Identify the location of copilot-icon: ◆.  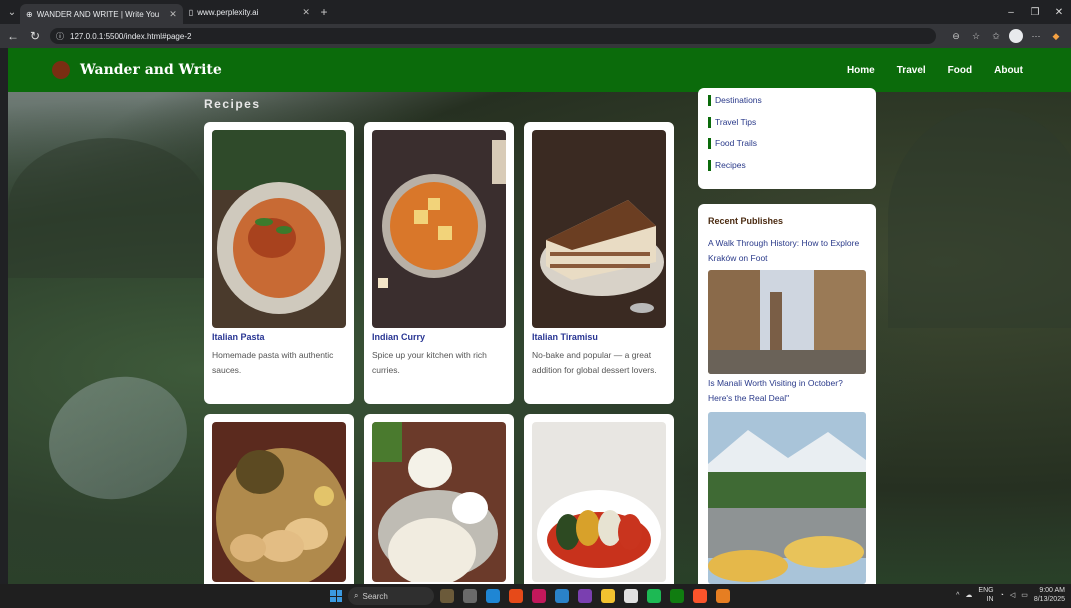
(1056, 36).